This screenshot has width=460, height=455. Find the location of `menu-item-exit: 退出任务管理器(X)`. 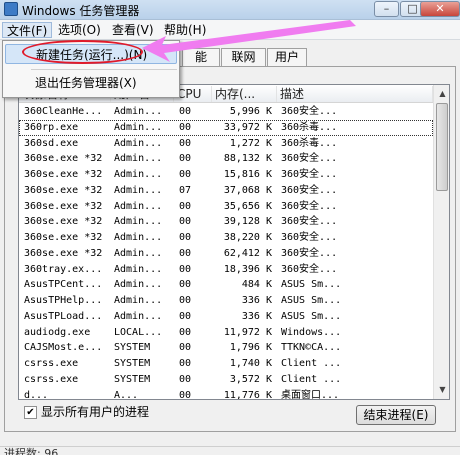

menu-item-exit: 退出任务管理器(X) is located at coordinates (86, 83).